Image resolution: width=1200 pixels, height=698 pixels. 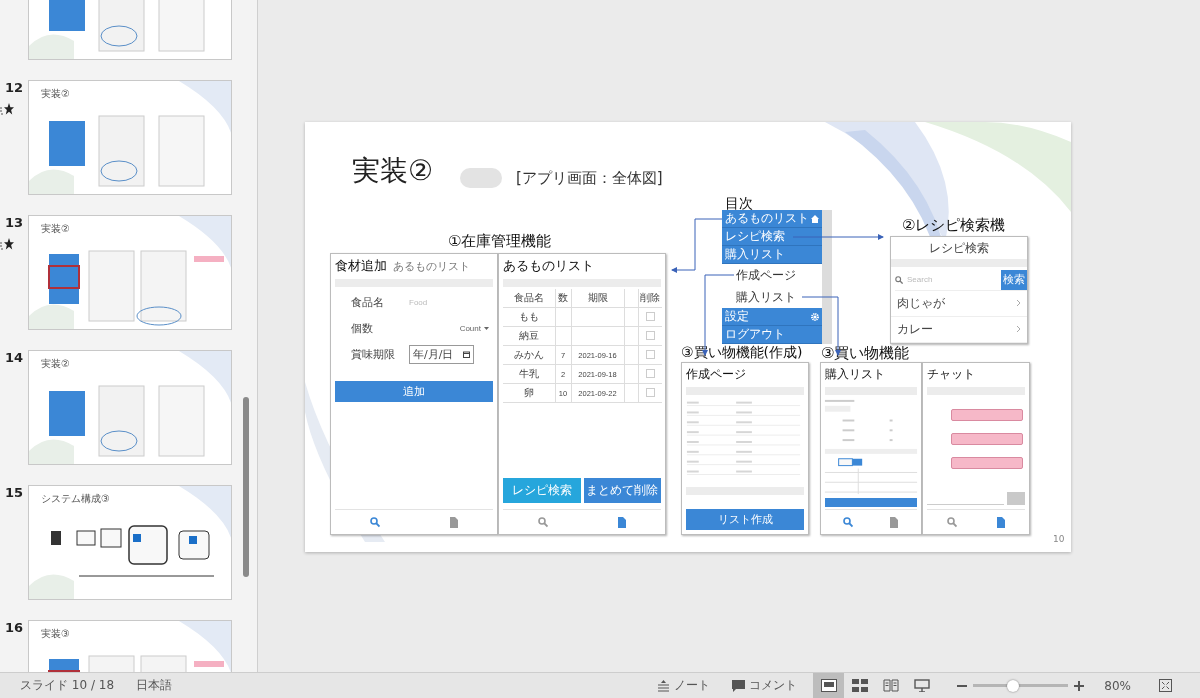 What do you see at coordinates (664, 685) in the screenshot?
I see `notes-icon` at bounding box center [664, 685].